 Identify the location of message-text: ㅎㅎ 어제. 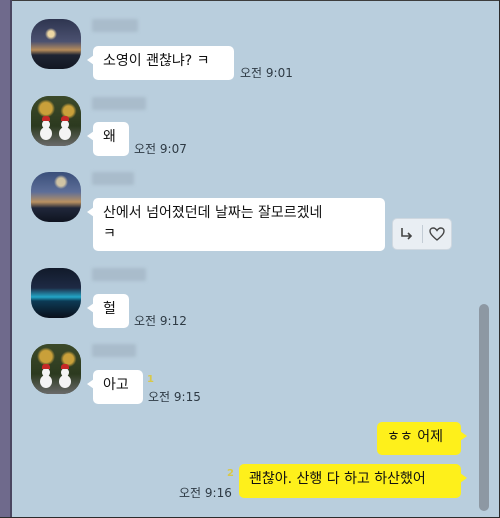
(415, 437).